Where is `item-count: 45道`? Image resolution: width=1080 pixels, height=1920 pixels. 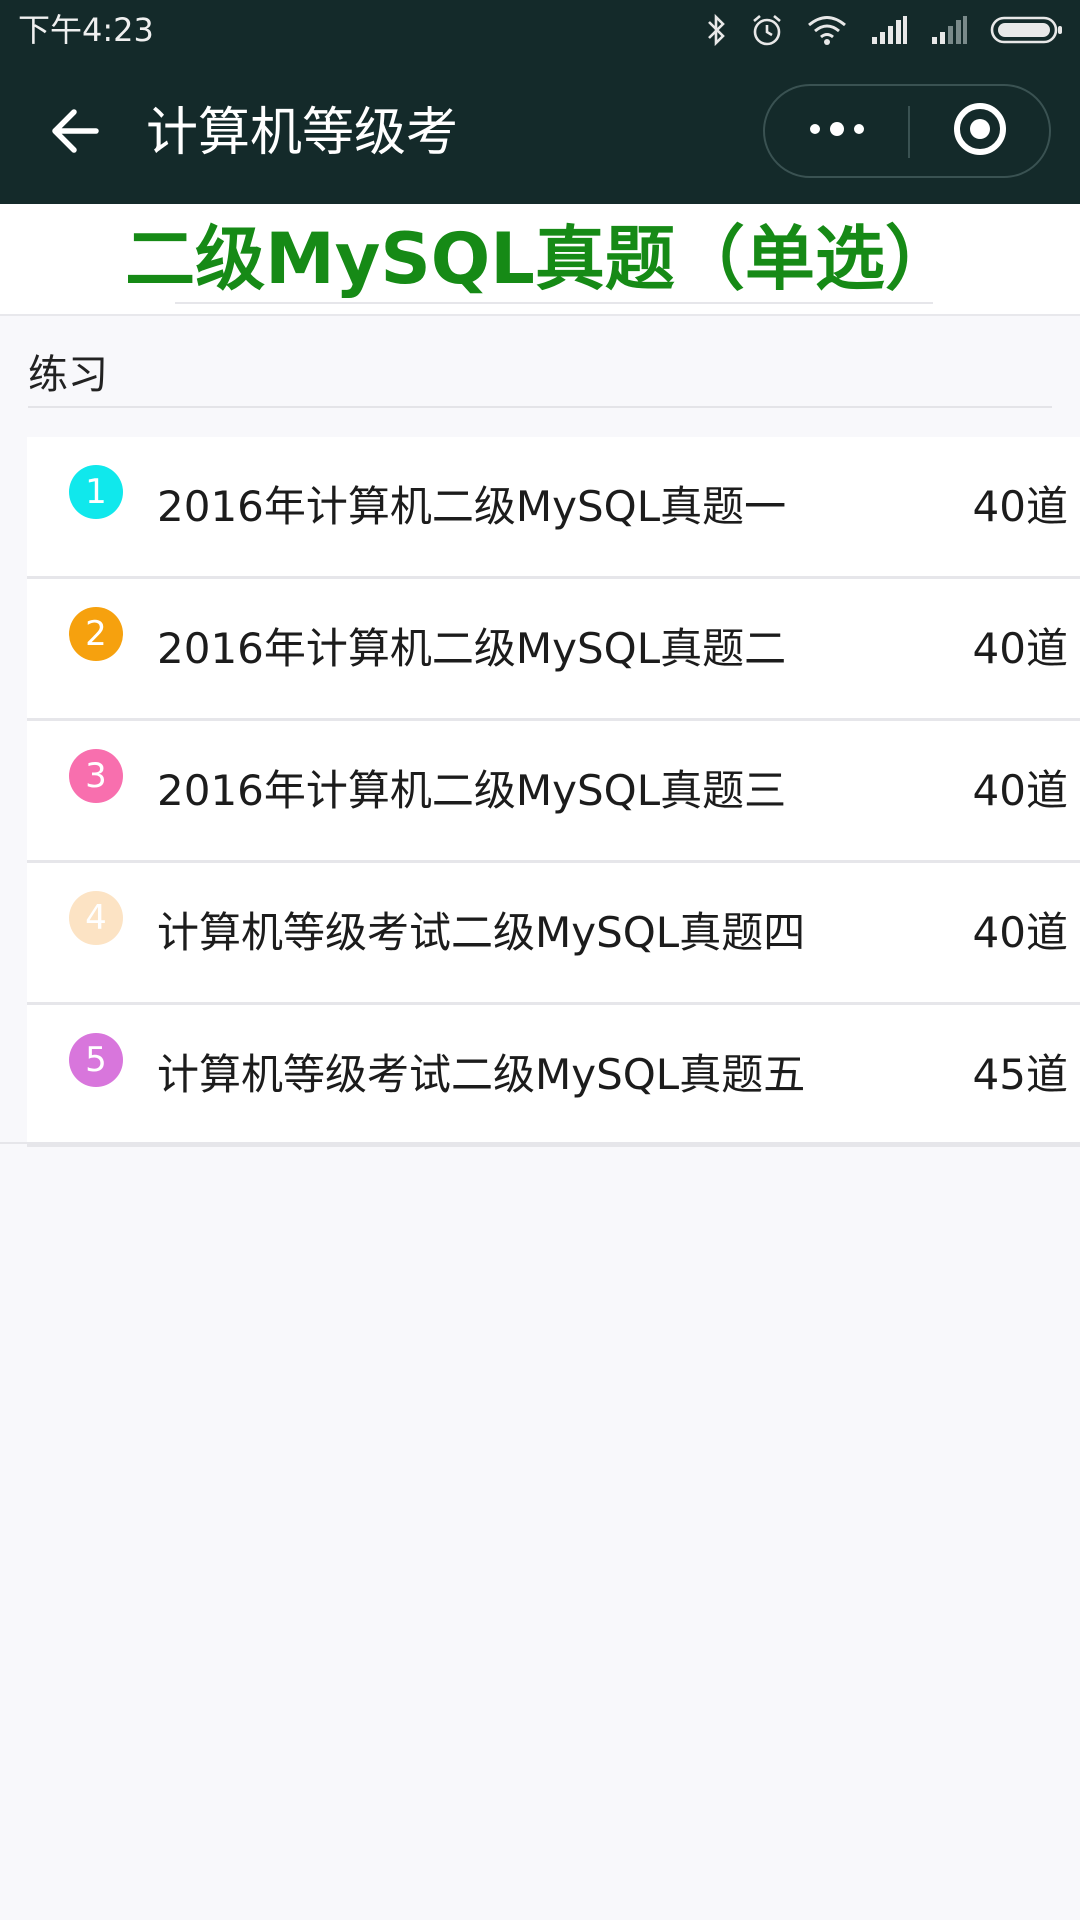 item-count: 45道 is located at coordinates (1020, 1074).